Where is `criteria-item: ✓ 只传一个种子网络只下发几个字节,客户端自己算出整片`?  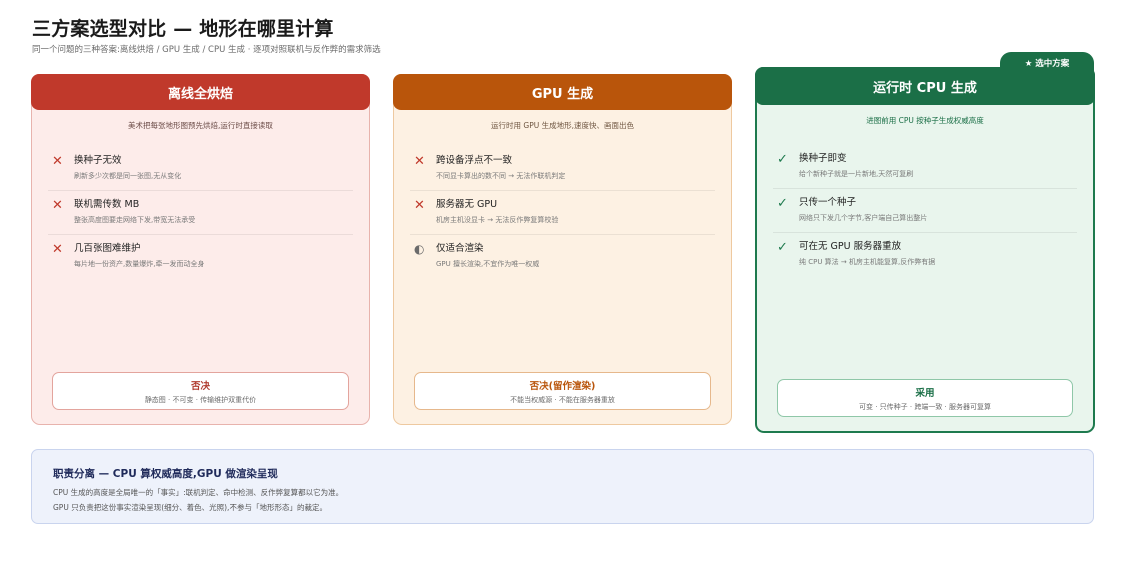 criteria-item: ✓ 只传一个种子网络只下发几个字节,客户端自己算出整片 is located at coordinates (925, 211).